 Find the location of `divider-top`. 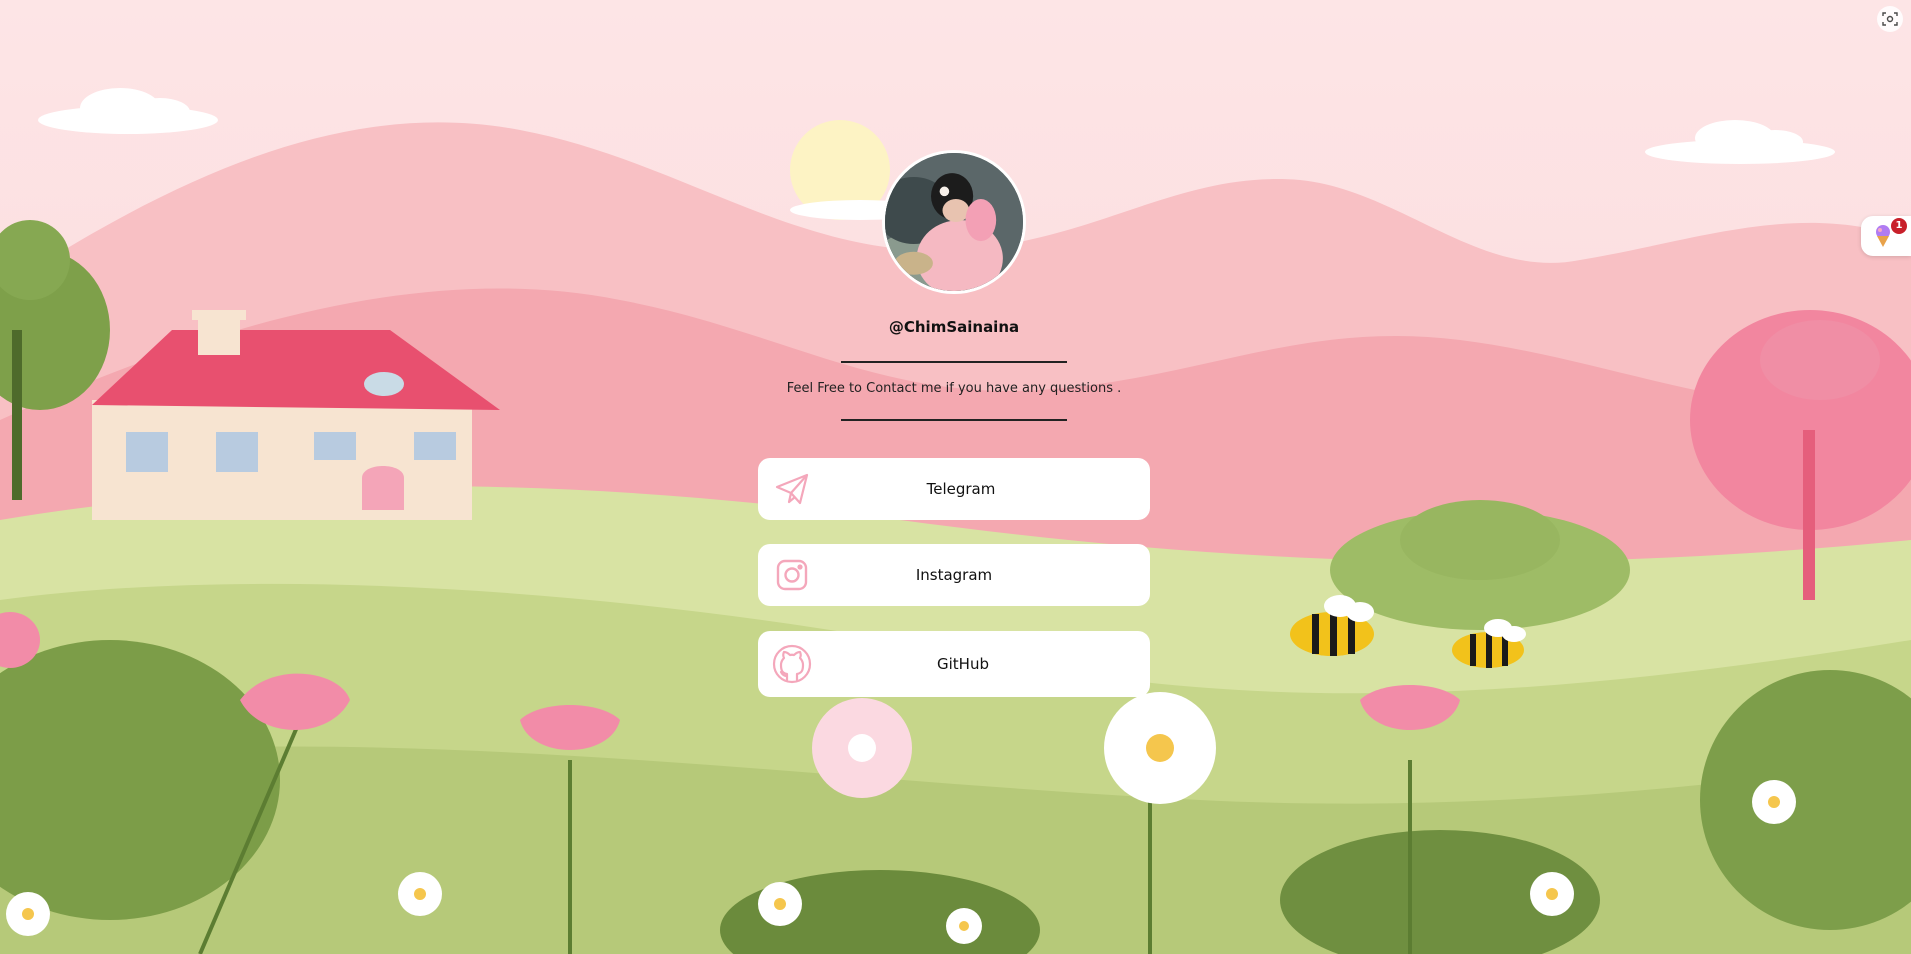

divider-top is located at coordinates (954, 362).